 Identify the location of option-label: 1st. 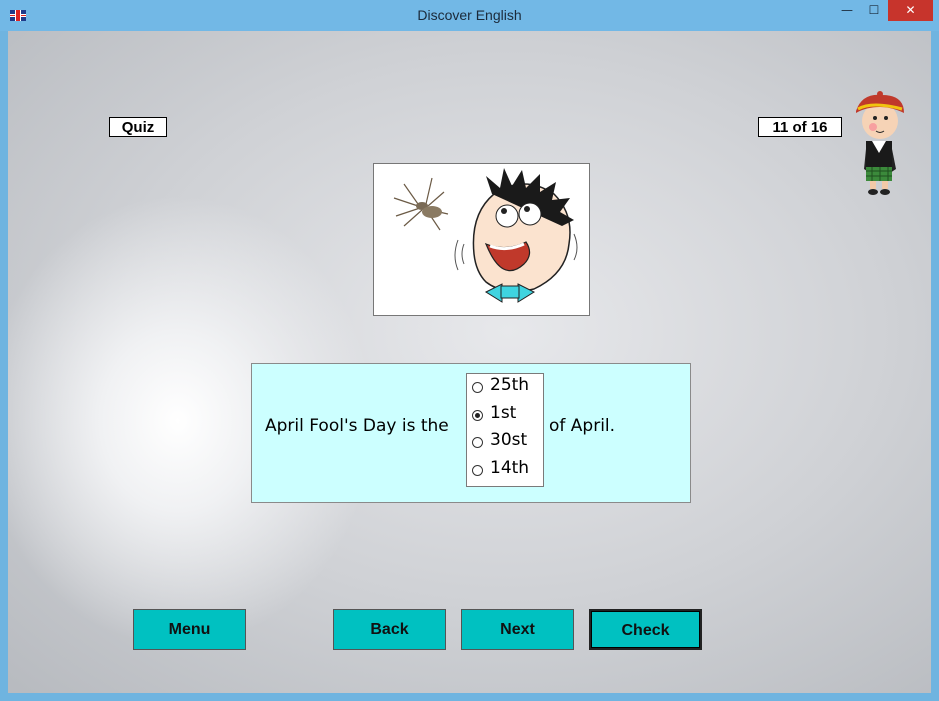
(503, 413).